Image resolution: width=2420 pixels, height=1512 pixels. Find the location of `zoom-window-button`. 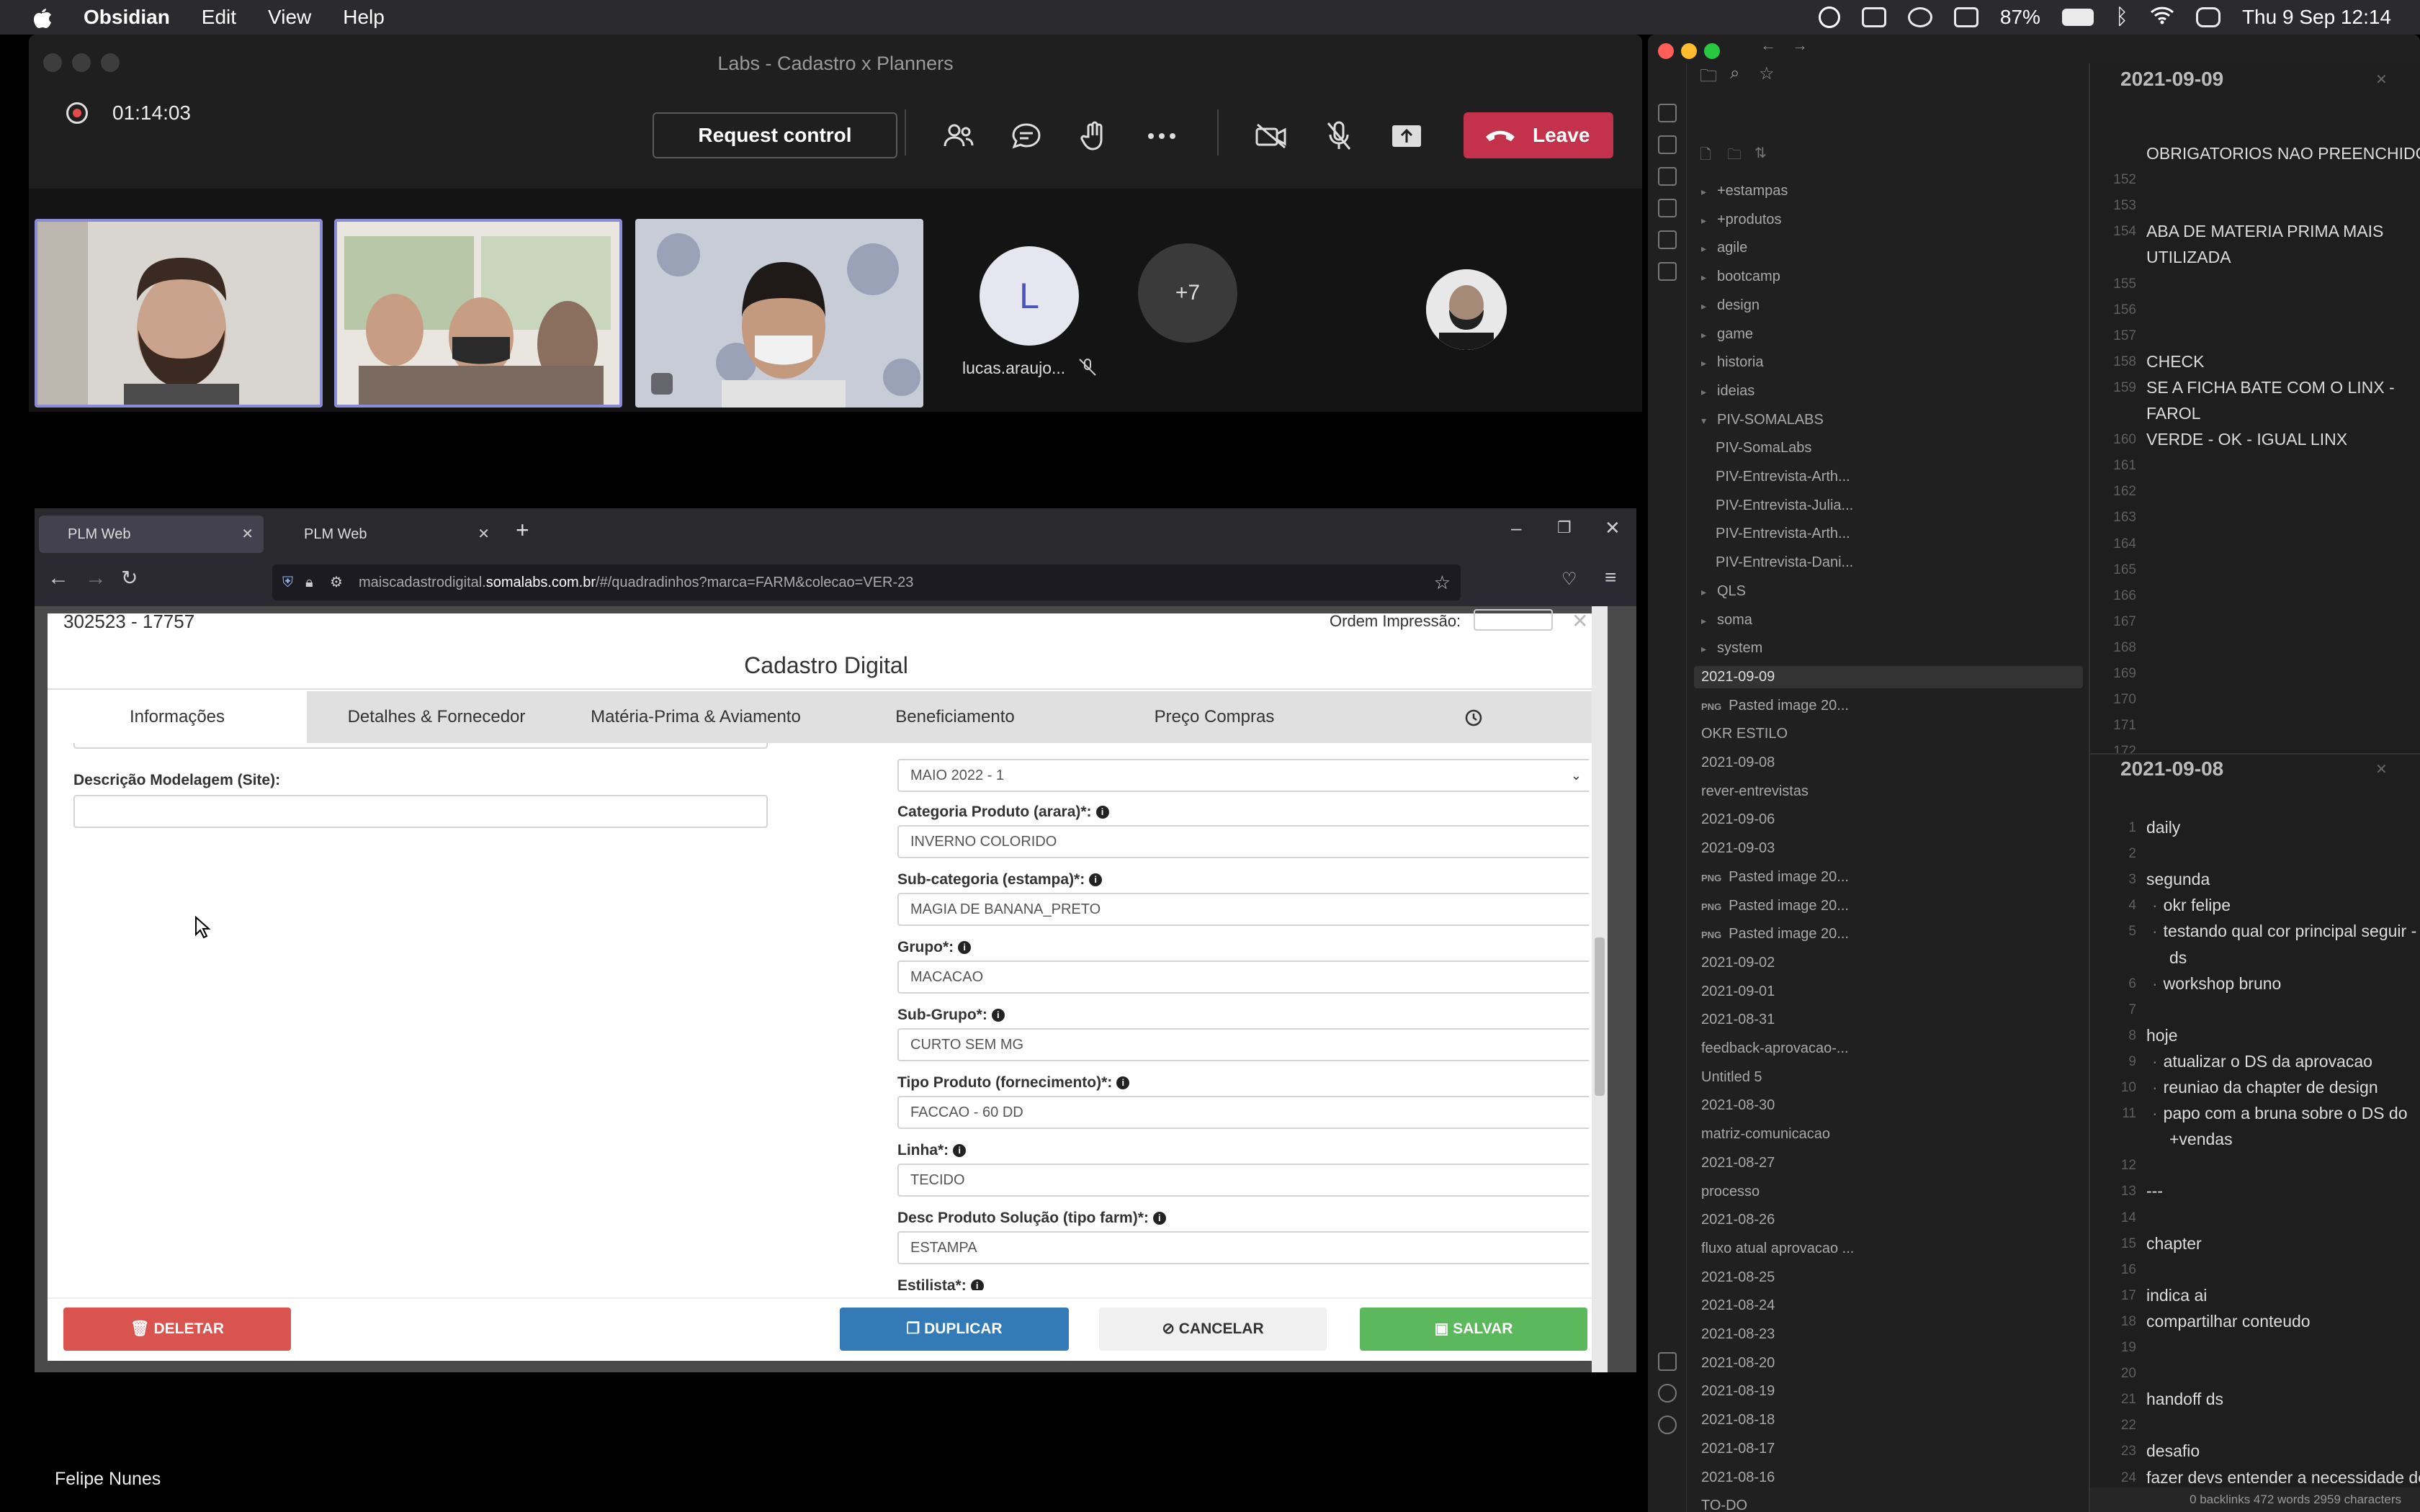

zoom-window-button is located at coordinates (110, 62).